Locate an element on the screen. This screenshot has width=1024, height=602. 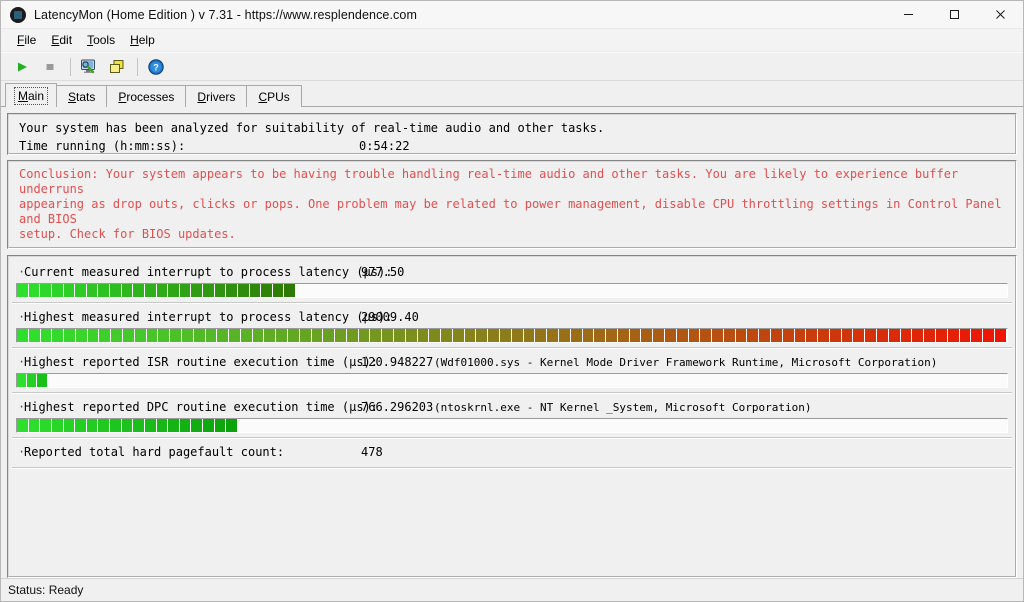
menu-item-help: Help is located at coordinates (143, 40).